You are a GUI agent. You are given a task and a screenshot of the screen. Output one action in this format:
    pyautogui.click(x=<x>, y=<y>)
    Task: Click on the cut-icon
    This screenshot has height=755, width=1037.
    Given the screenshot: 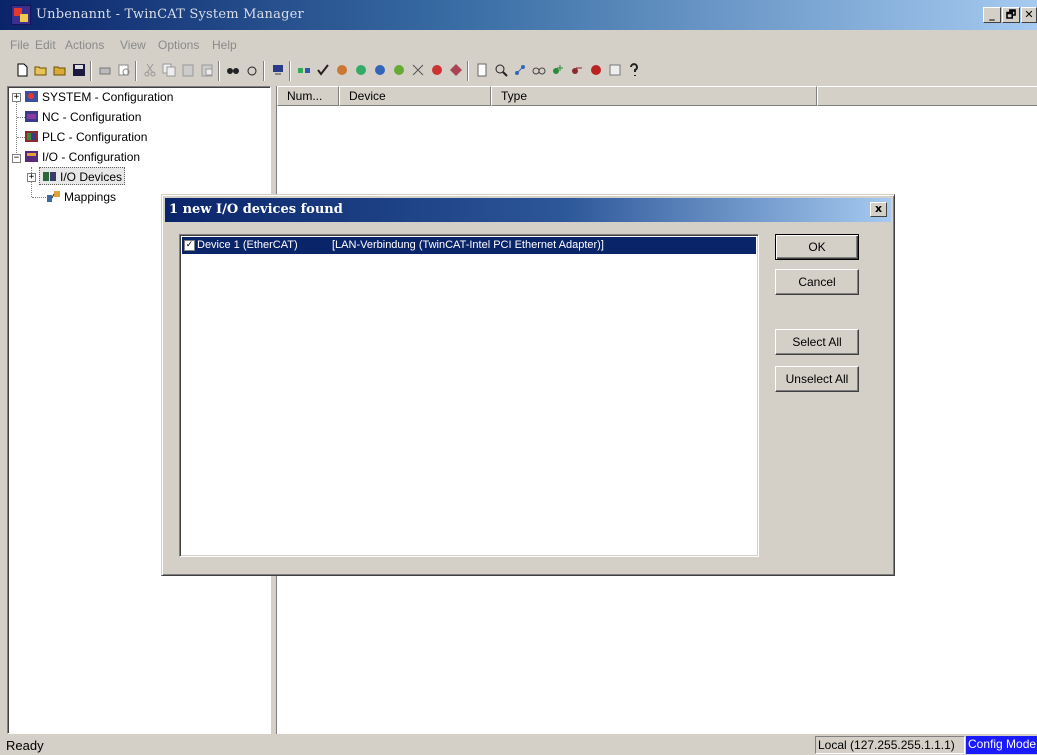 What is the action you would take?
    pyautogui.click(x=150, y=70)
    